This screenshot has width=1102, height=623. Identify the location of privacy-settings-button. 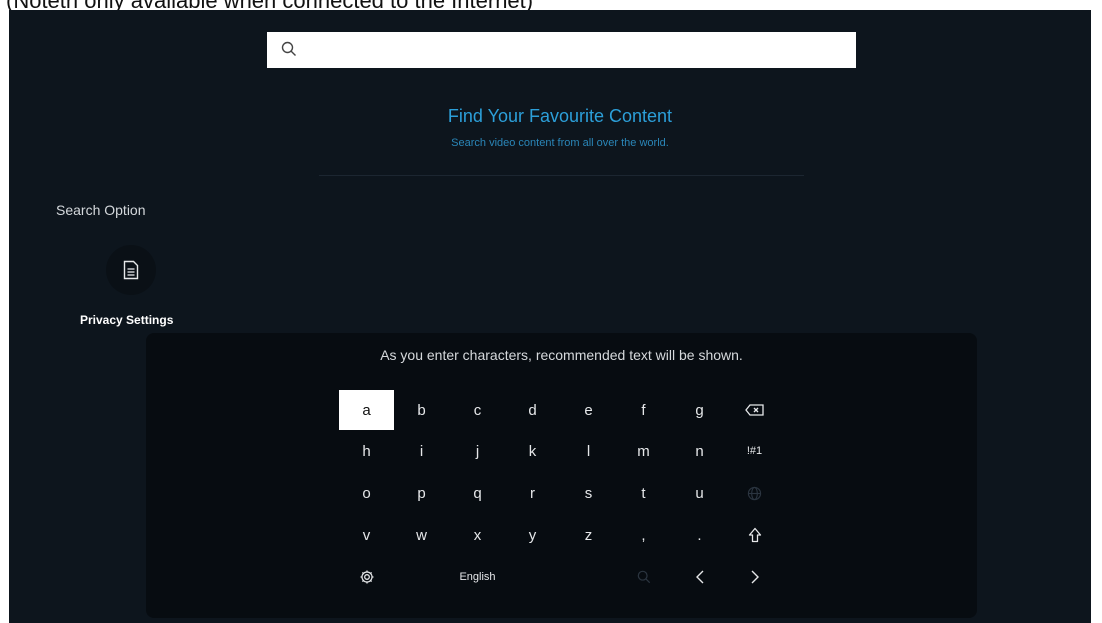
(131, 270).